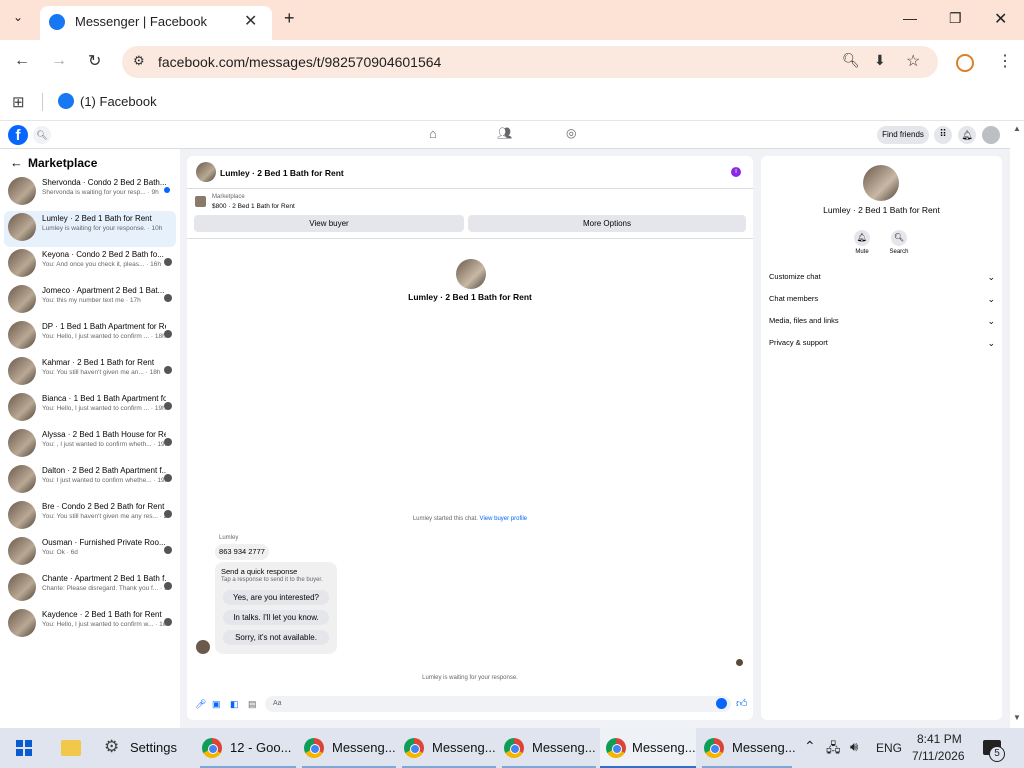  I want to click on info-icon: i, so click(736, 172).